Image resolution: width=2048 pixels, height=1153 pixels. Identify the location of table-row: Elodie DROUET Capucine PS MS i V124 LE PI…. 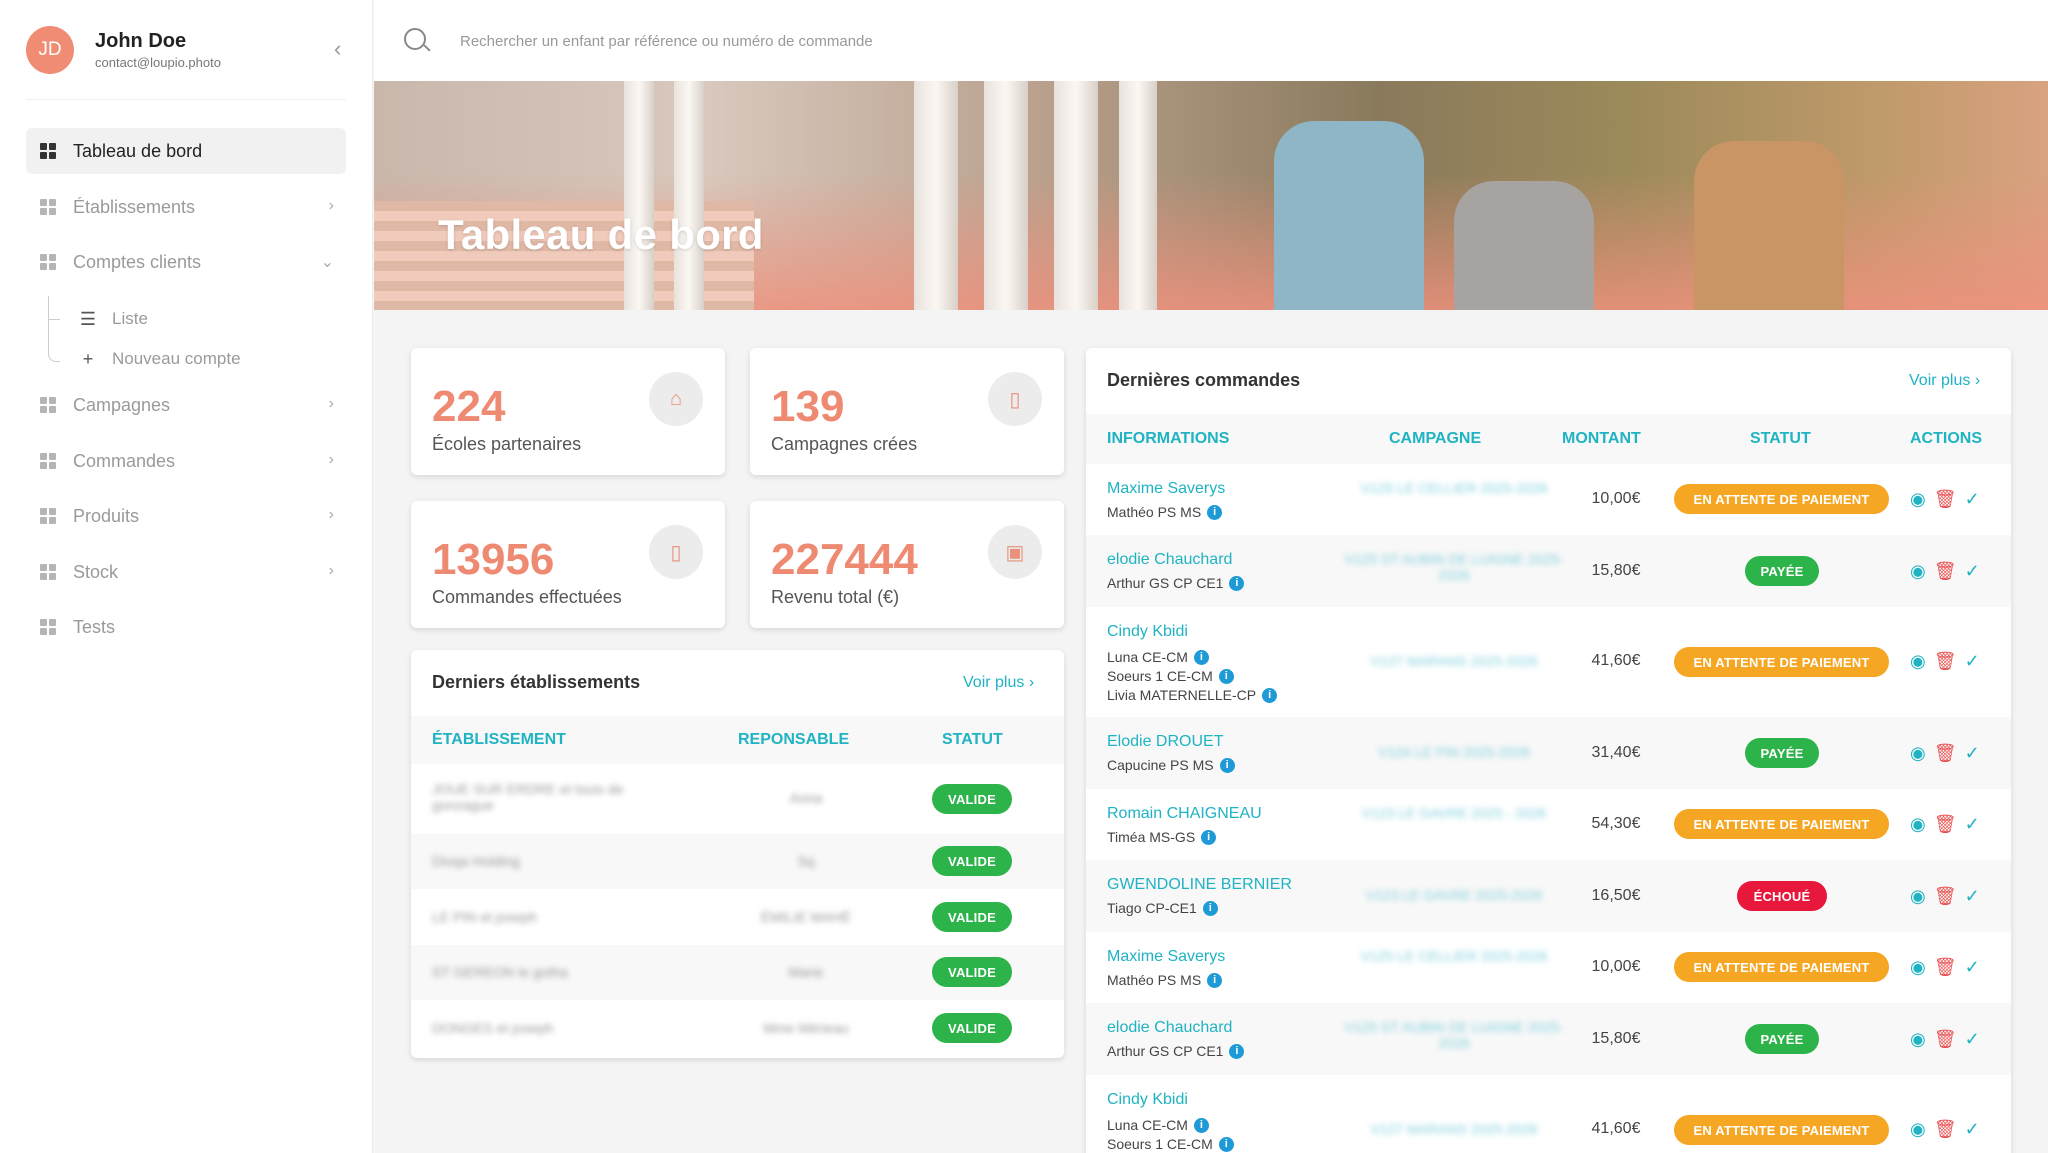
(1548, 753).